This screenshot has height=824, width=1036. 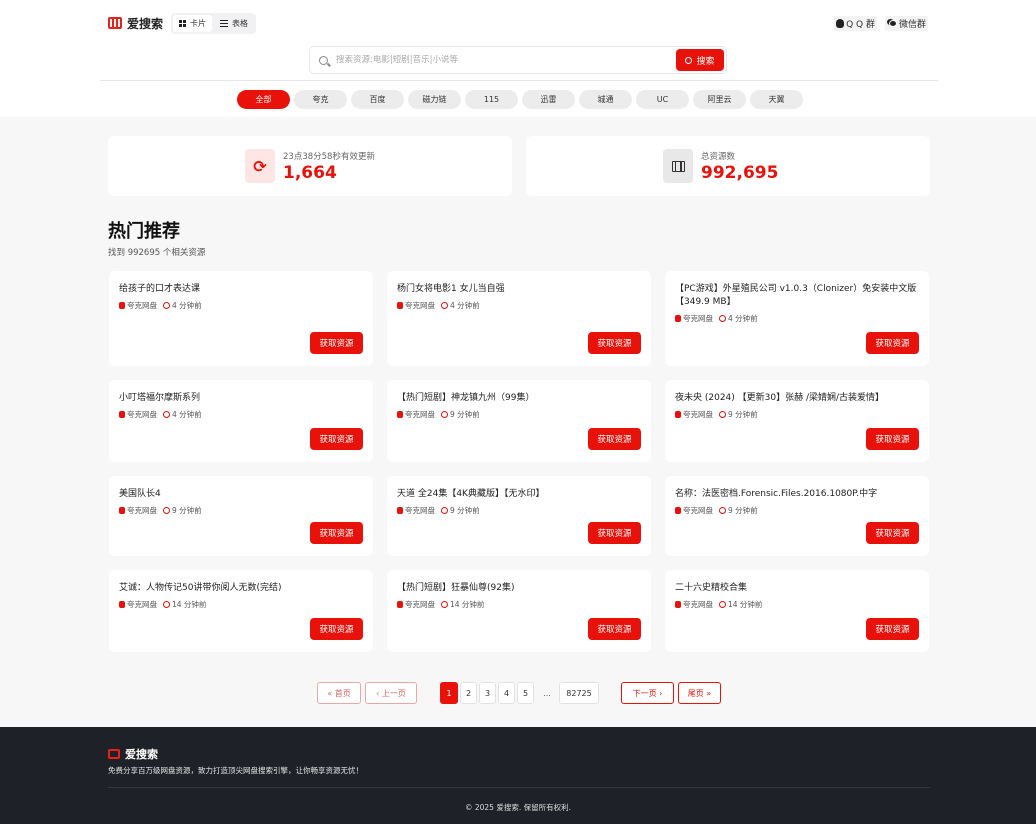 What do you see at coordinates (519, 421) in the screenshot?
I see `resource-card: 【热门短剧】神龙镇九州（99集） 夸克网盘 9 分钟前 获取资源` at bounding box center [519, 421].